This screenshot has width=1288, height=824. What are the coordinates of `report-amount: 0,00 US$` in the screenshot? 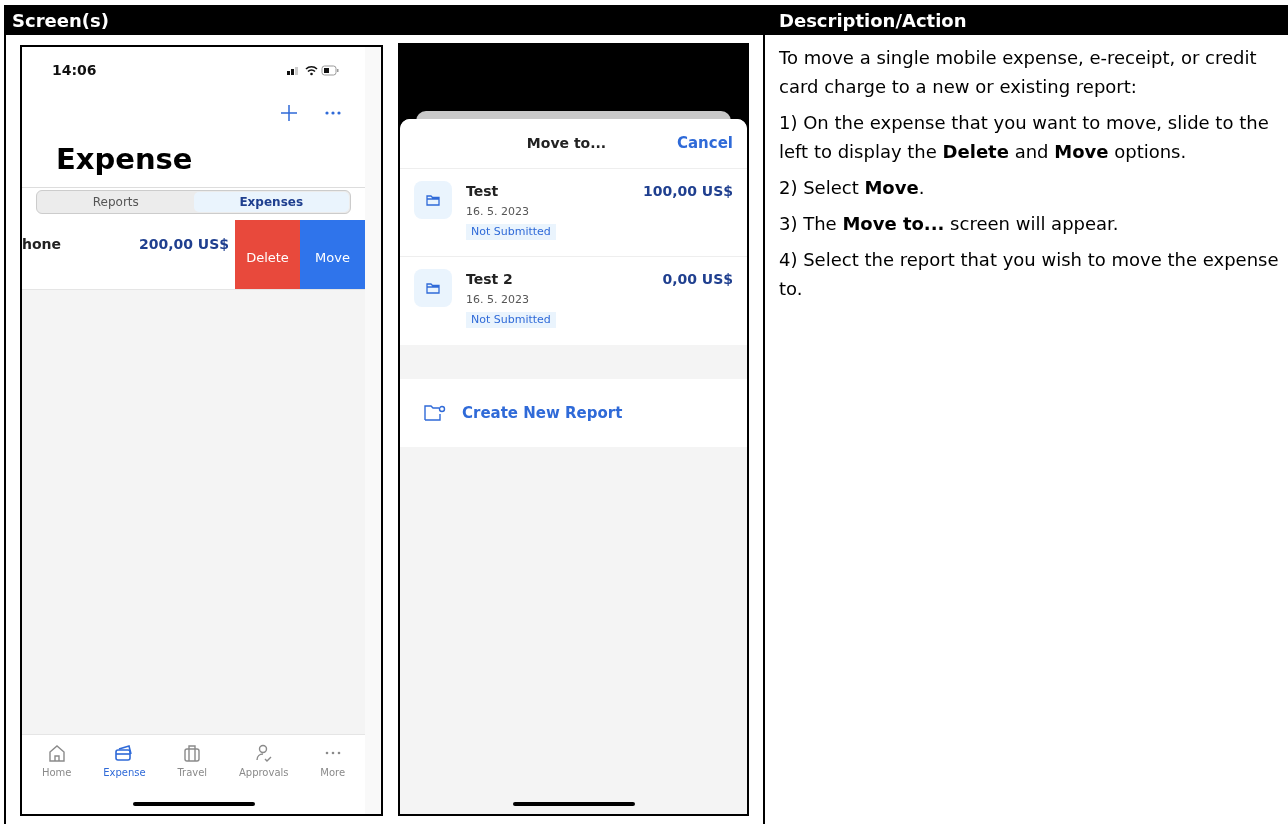 It's located at (697, 279).